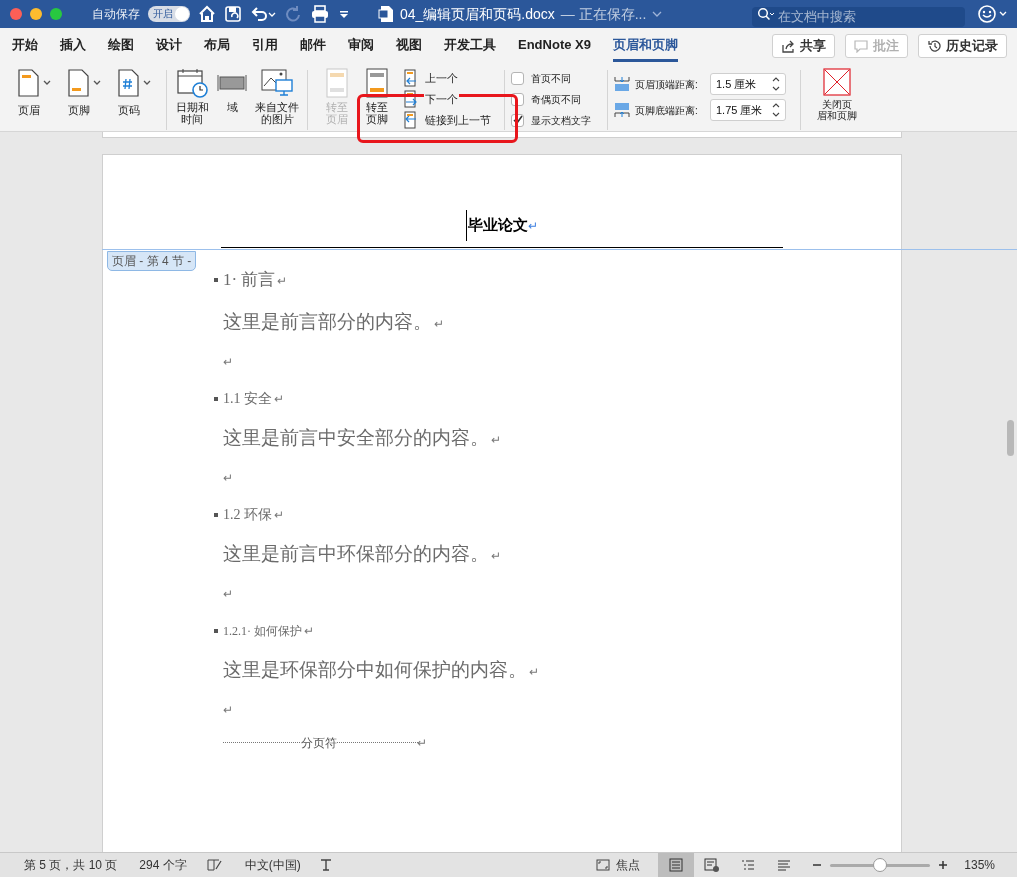  What do you see at coordinates (880, 864) in the screenshot?
I see `zoom-slider-thumb` at bounding box center [880, 864].